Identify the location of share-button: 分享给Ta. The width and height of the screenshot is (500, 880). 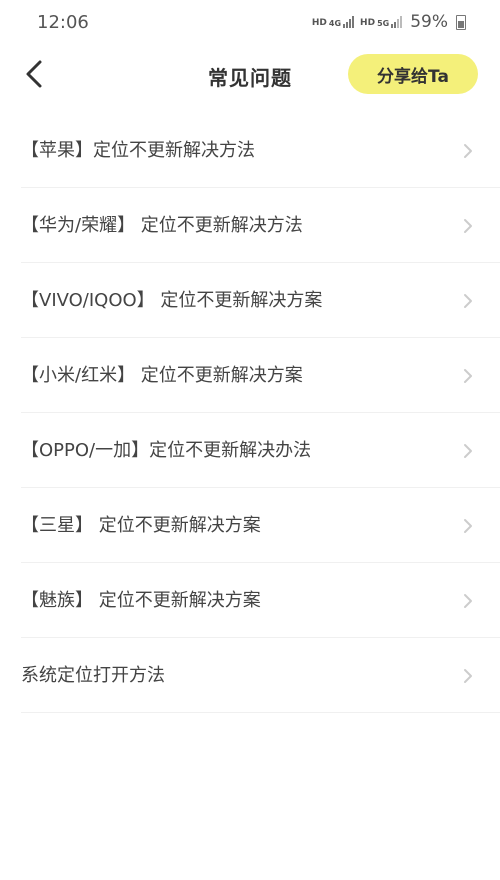
(413, 74).